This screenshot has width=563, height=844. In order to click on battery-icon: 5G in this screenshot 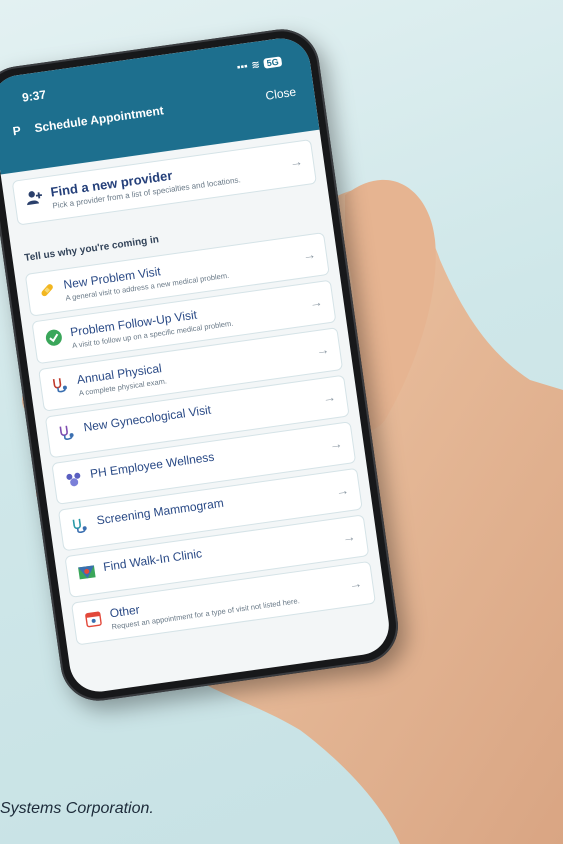, I will do `click(273, 62)`.